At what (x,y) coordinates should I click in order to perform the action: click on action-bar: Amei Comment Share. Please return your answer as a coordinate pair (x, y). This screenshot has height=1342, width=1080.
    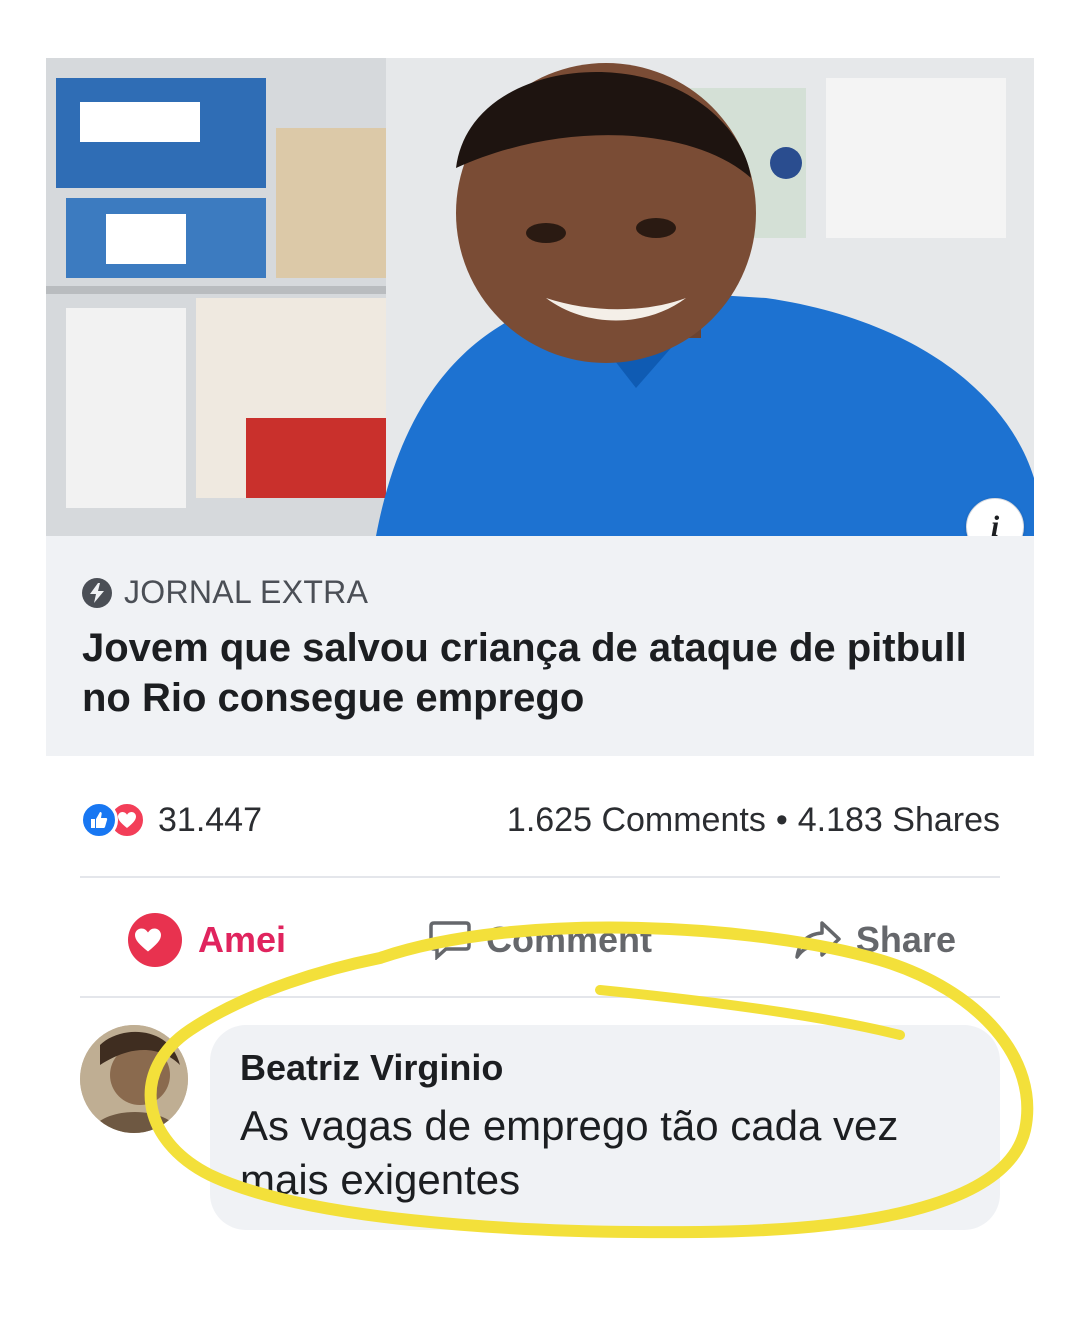
    Looking at the image, I should click on (540, 940).